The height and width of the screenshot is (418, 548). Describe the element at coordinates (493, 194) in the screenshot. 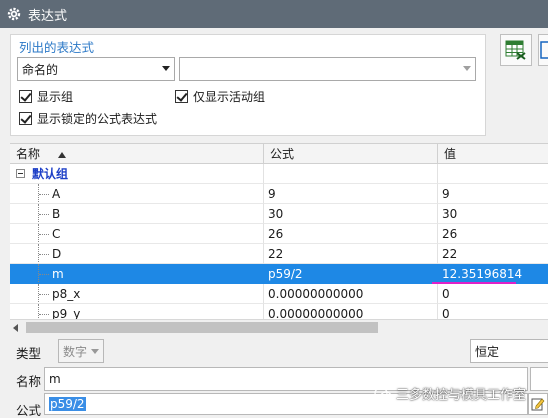

I see `cell-value: 9` at that location.